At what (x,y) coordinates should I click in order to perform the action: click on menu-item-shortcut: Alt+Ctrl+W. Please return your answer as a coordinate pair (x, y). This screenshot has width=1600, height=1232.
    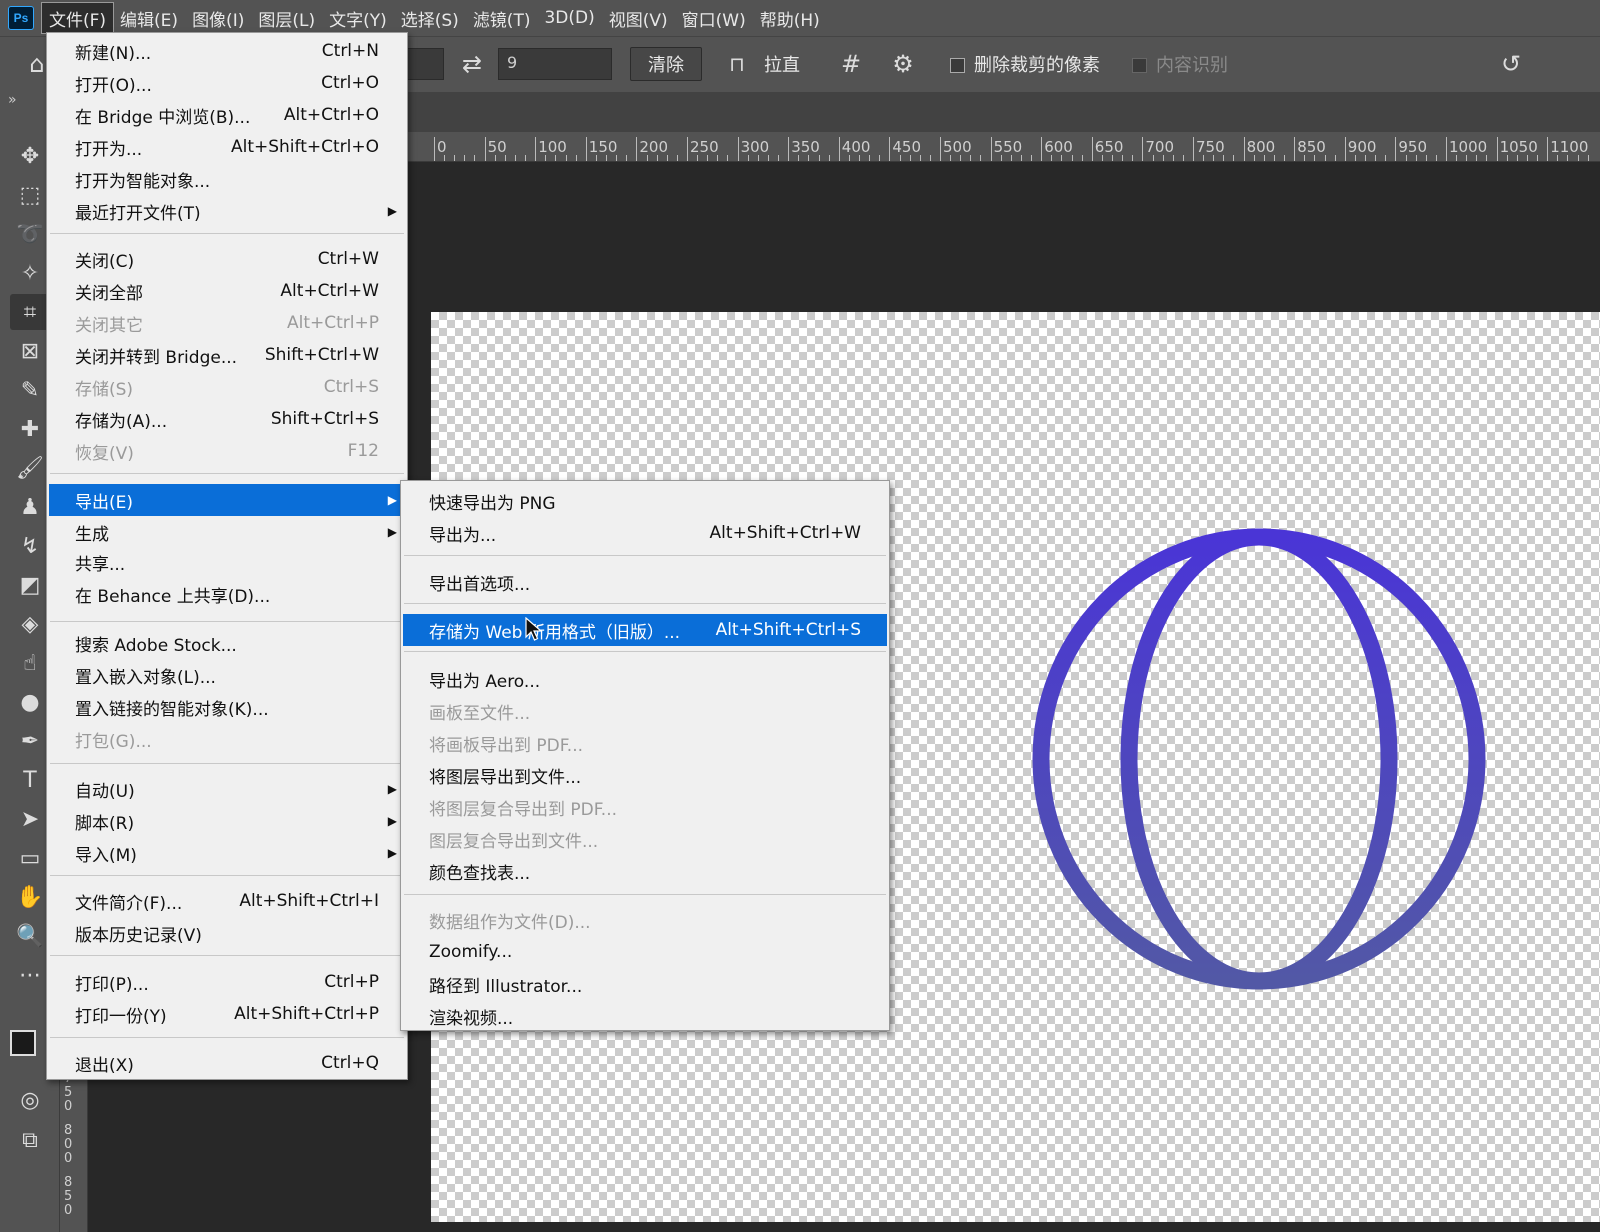
    Looking at the image, I should click on (329, 291).